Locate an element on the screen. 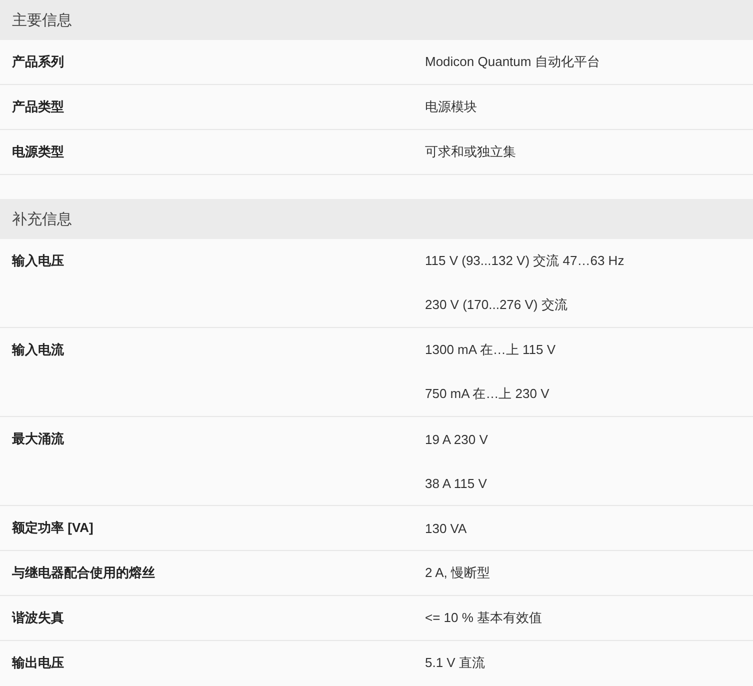 The height and width of the screenshot is (686, 753). spec-label: 产品系列 is located at coordinates (38, 62).